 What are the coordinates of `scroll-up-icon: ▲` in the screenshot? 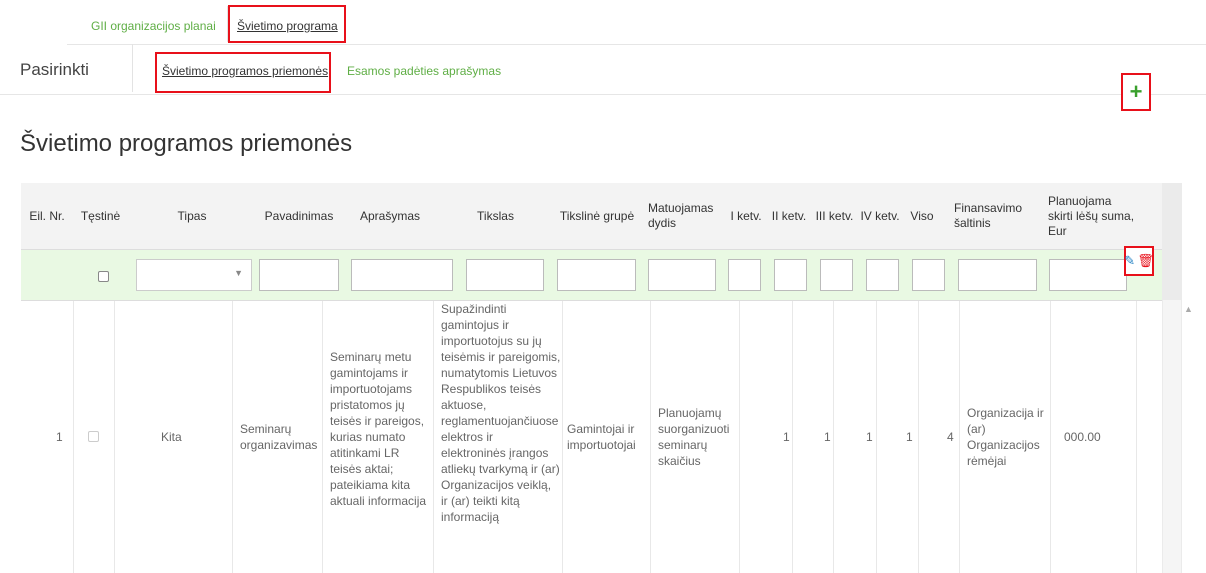 It's located at (1188, 309).